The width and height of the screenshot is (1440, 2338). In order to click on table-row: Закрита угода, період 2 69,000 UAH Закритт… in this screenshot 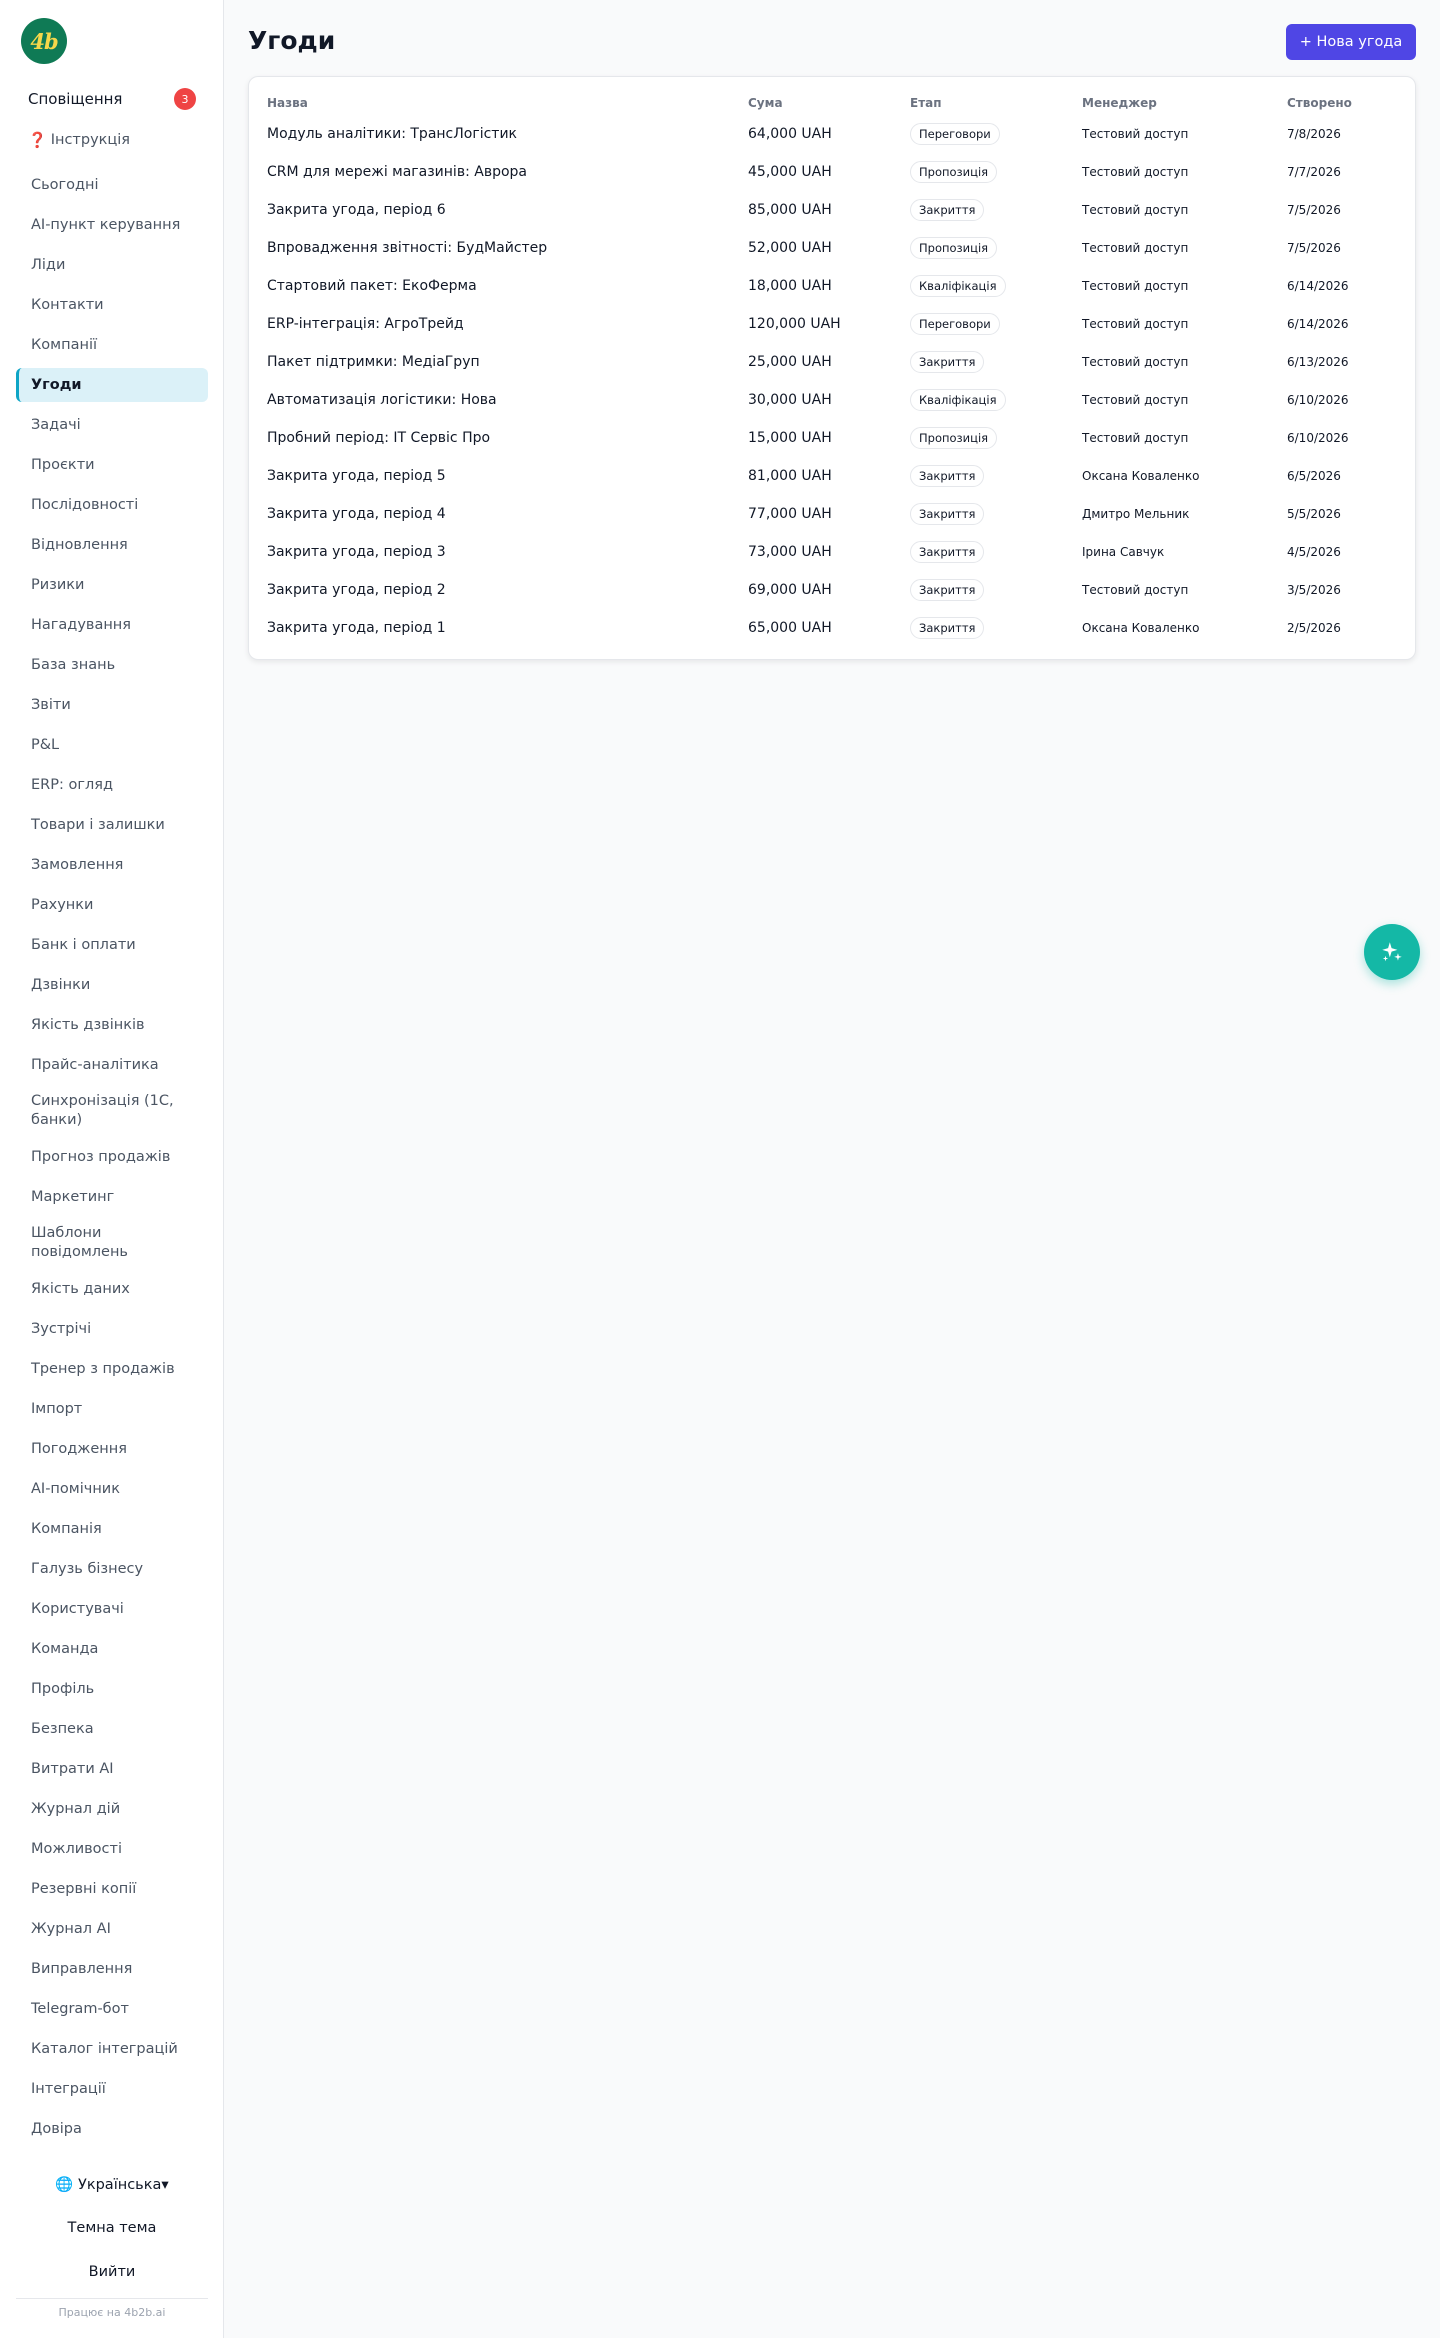, I will do `click(832, 590)`.